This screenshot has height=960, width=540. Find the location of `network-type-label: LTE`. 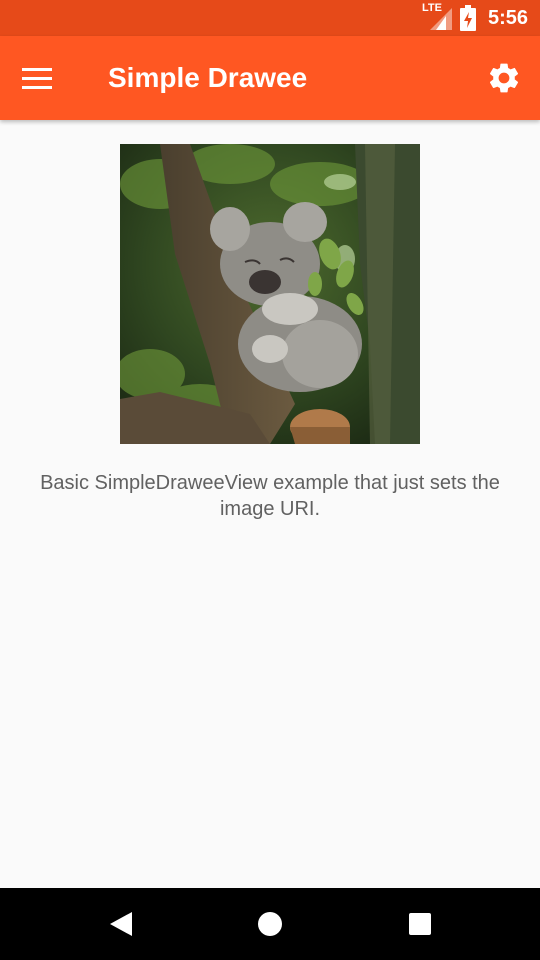

network-type-label: LTE is located at coordinates (431, 8).